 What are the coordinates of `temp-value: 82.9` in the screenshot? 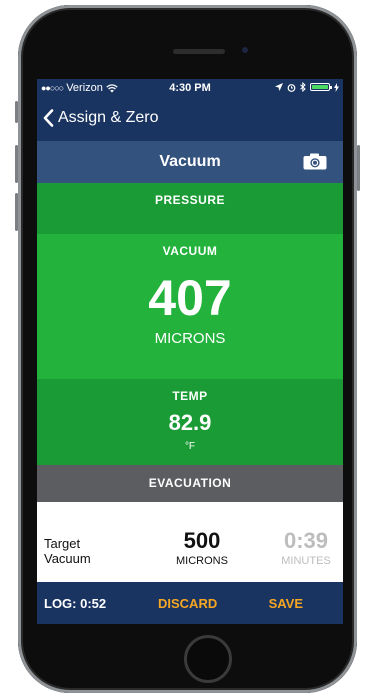 It's located at (190, 422).